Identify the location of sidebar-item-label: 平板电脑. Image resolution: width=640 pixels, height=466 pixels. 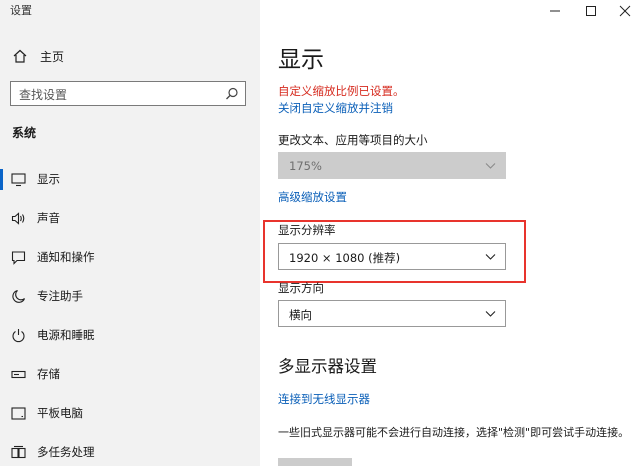
(60, 413).